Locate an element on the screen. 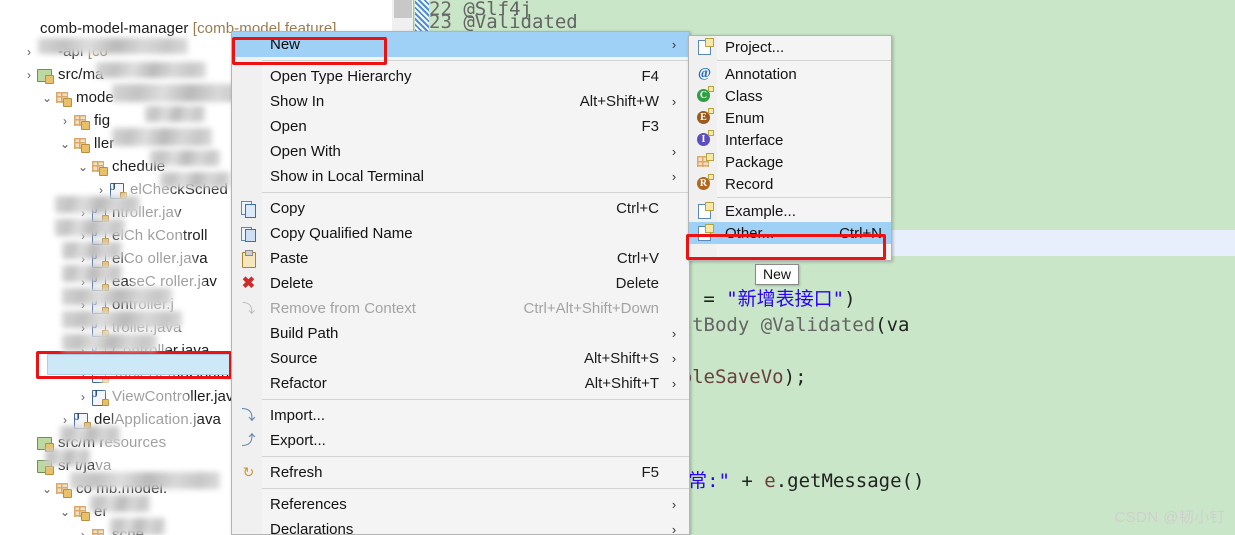 This screenshot has height=535, width=1235. tree-item: ⌄ er is located at coordinates (54, 511).